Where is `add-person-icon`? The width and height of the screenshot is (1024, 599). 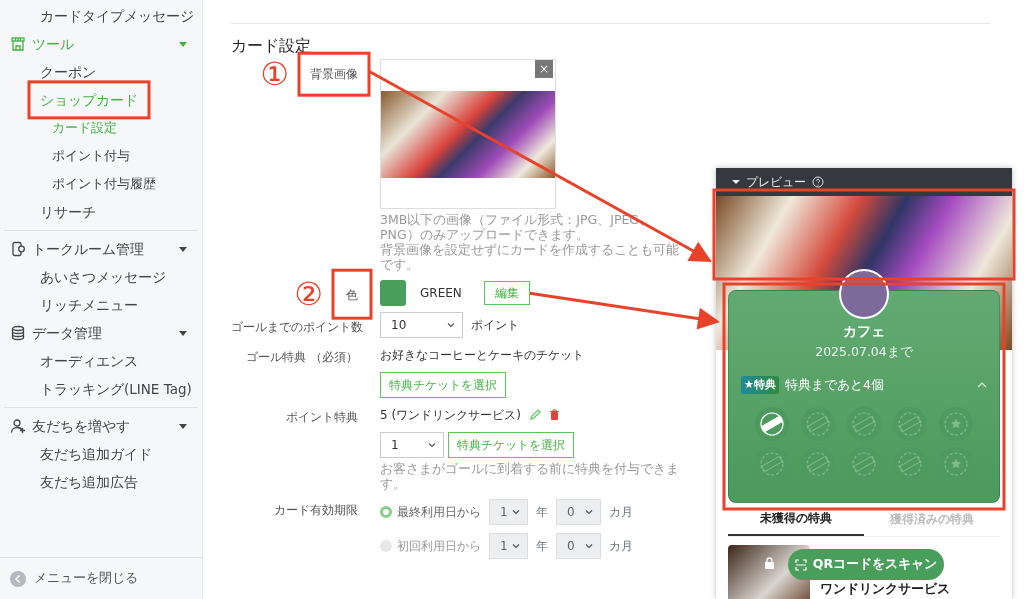
add-person-icon is located at coordinates (18, 426).